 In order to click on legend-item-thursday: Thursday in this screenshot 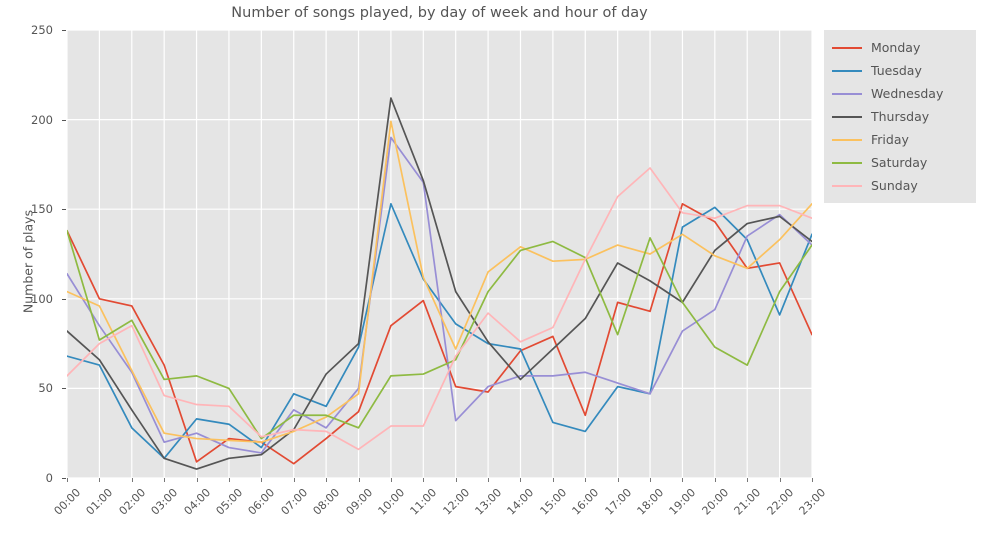, I will do `click(900, 116)`.